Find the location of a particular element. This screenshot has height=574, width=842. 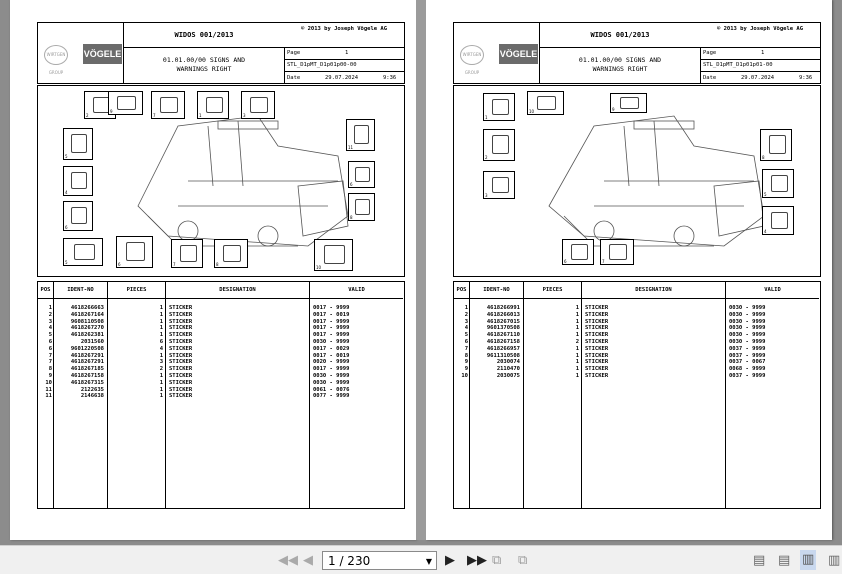

prev-page-icon: ◀ is located at coordinates (308, 561).